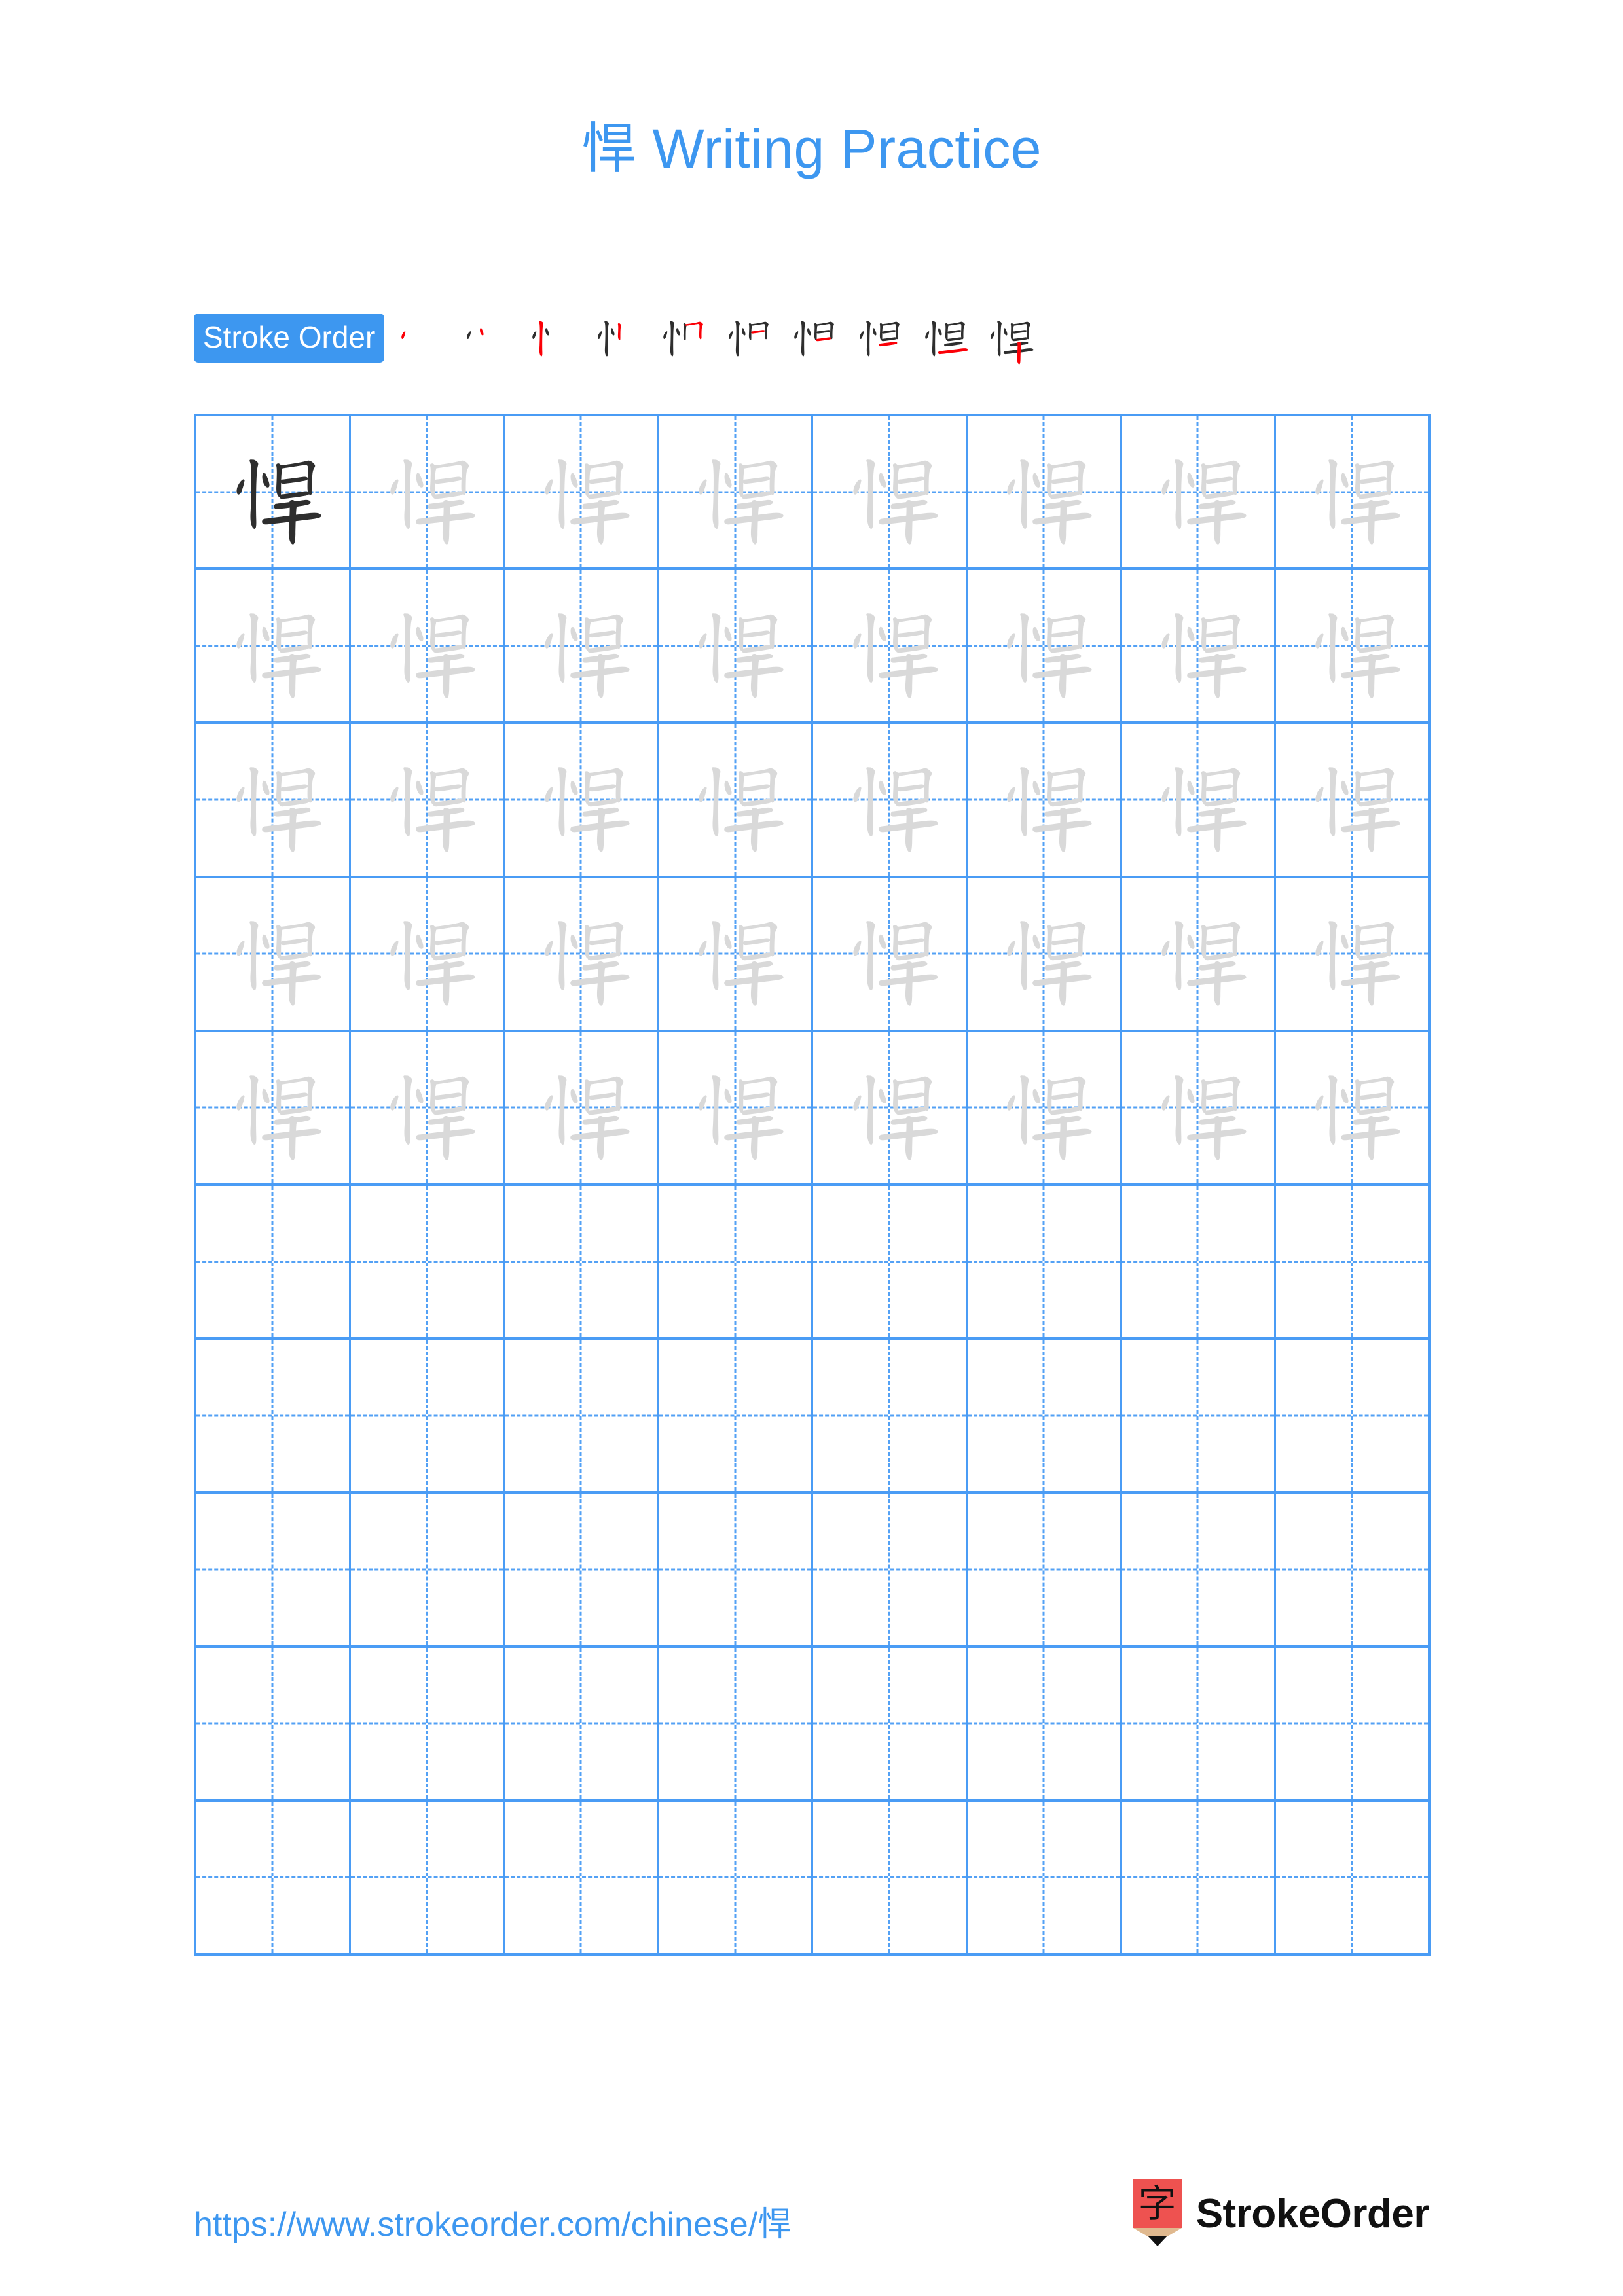 This screenshot has height=2296, width=1623. I want to click on practice-cell-r10-c7, so click(1199, 1877).